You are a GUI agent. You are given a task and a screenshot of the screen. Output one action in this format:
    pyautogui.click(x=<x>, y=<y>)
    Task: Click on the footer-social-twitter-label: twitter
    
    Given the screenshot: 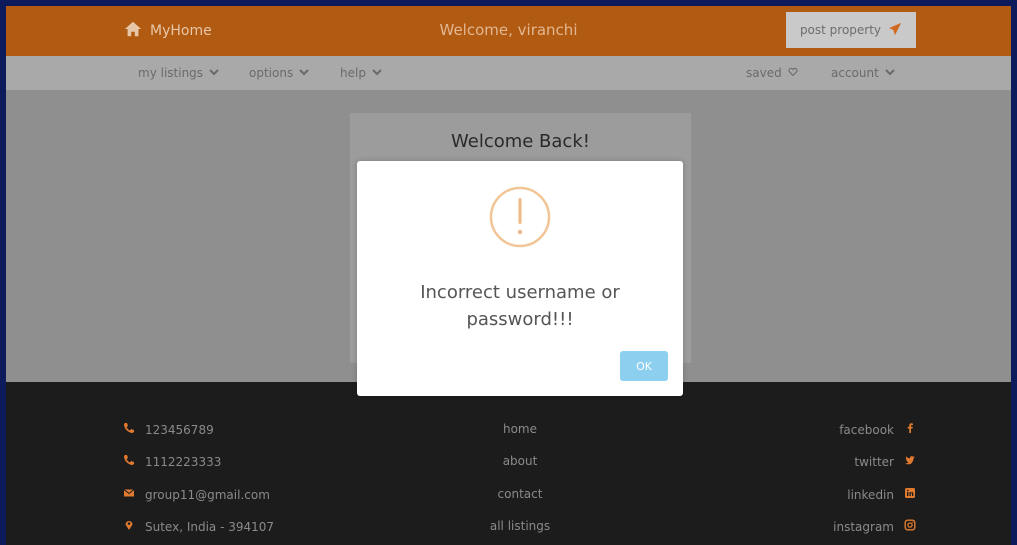 What is the action you would take?
    pyautogui.click(x=874, y=461)
    